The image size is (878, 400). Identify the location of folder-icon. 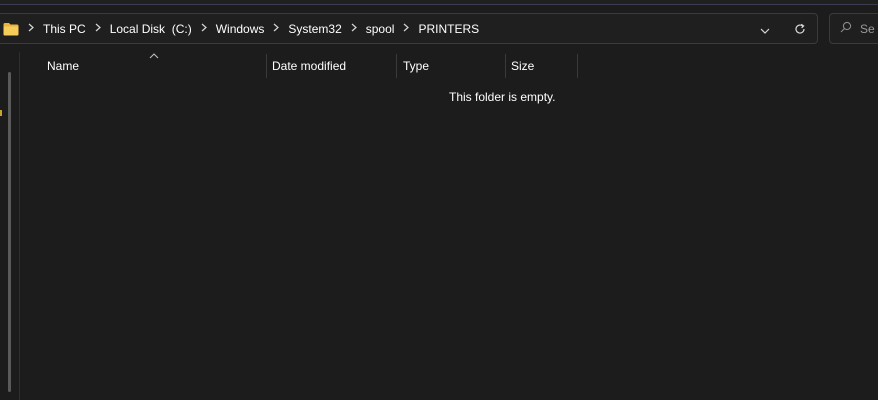
(11, 29).